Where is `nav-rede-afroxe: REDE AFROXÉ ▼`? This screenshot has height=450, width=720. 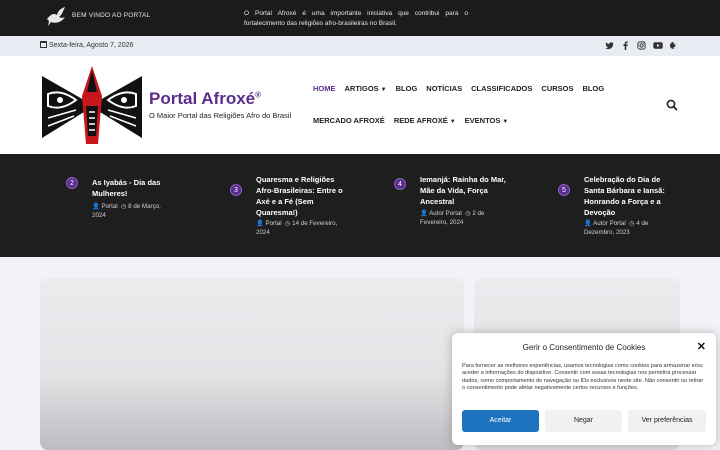 nav-rede-afroxe: REDE AFROXÉ ▼ is located at coordinates (425, 120).